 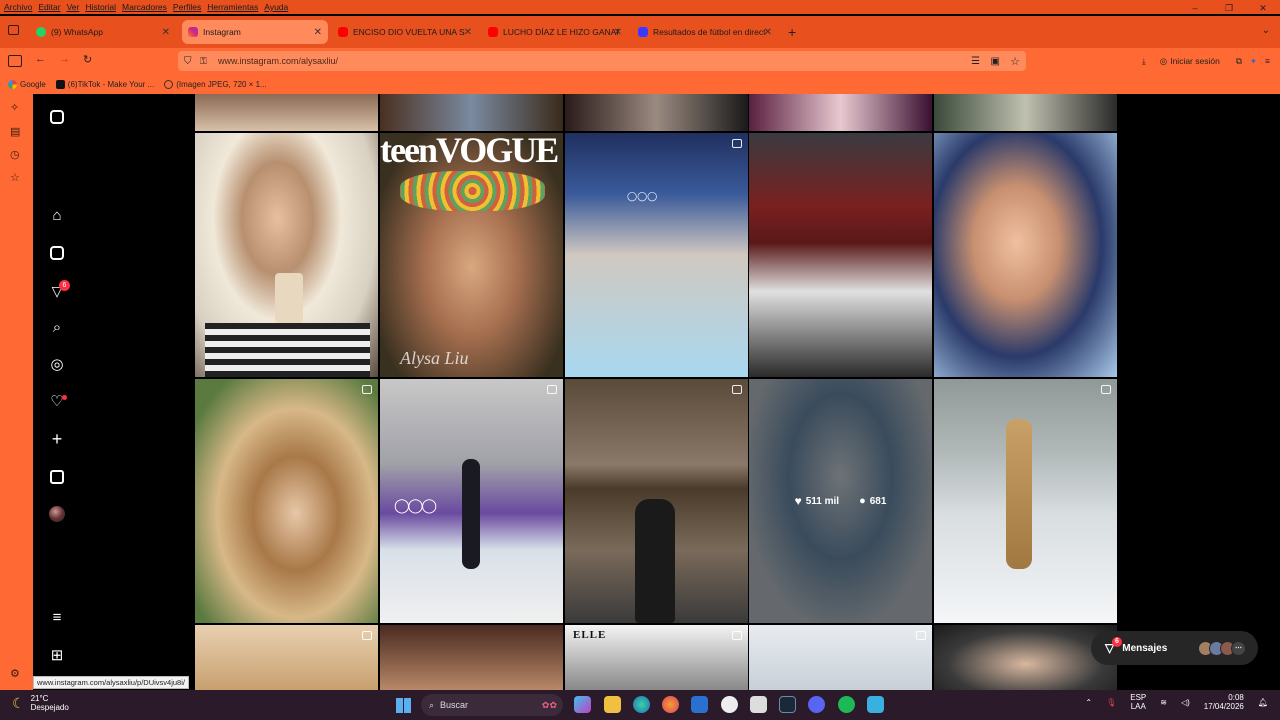 I want to click on lock-icon: ⚿, so click(x=203, y=61).